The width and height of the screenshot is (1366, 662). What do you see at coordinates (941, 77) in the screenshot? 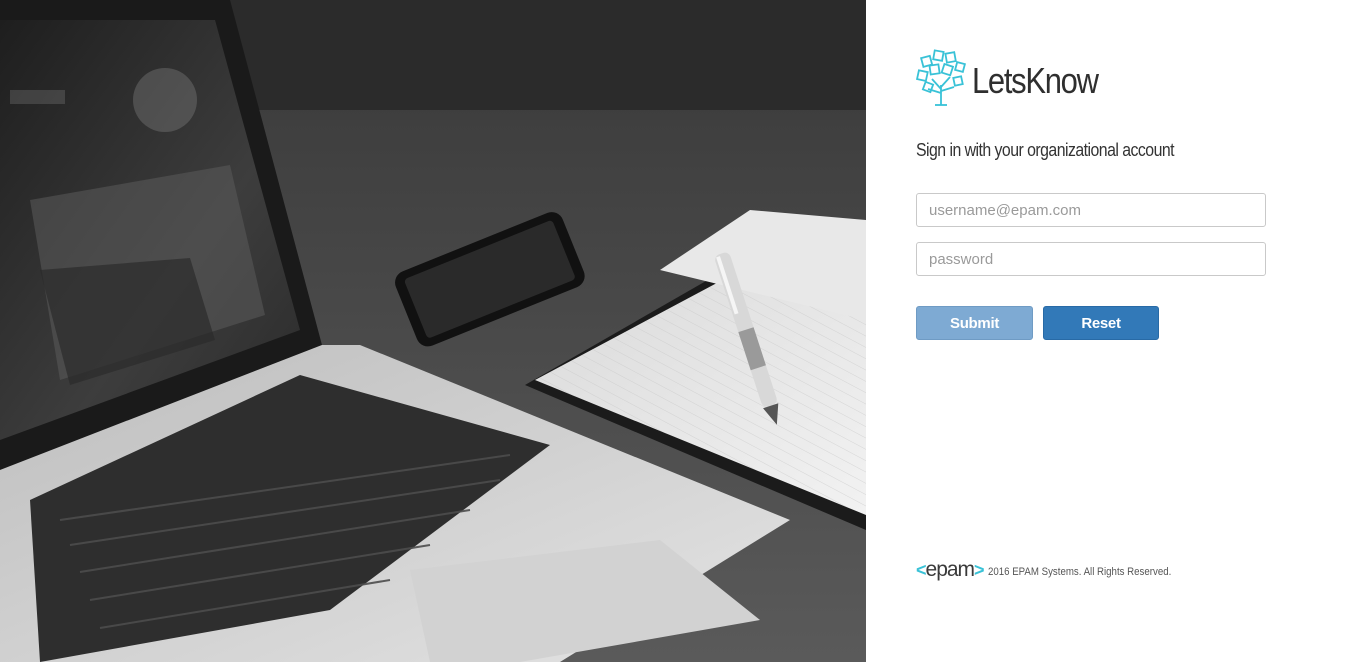
I see `tree-icon` at bounding box center [941, 77].